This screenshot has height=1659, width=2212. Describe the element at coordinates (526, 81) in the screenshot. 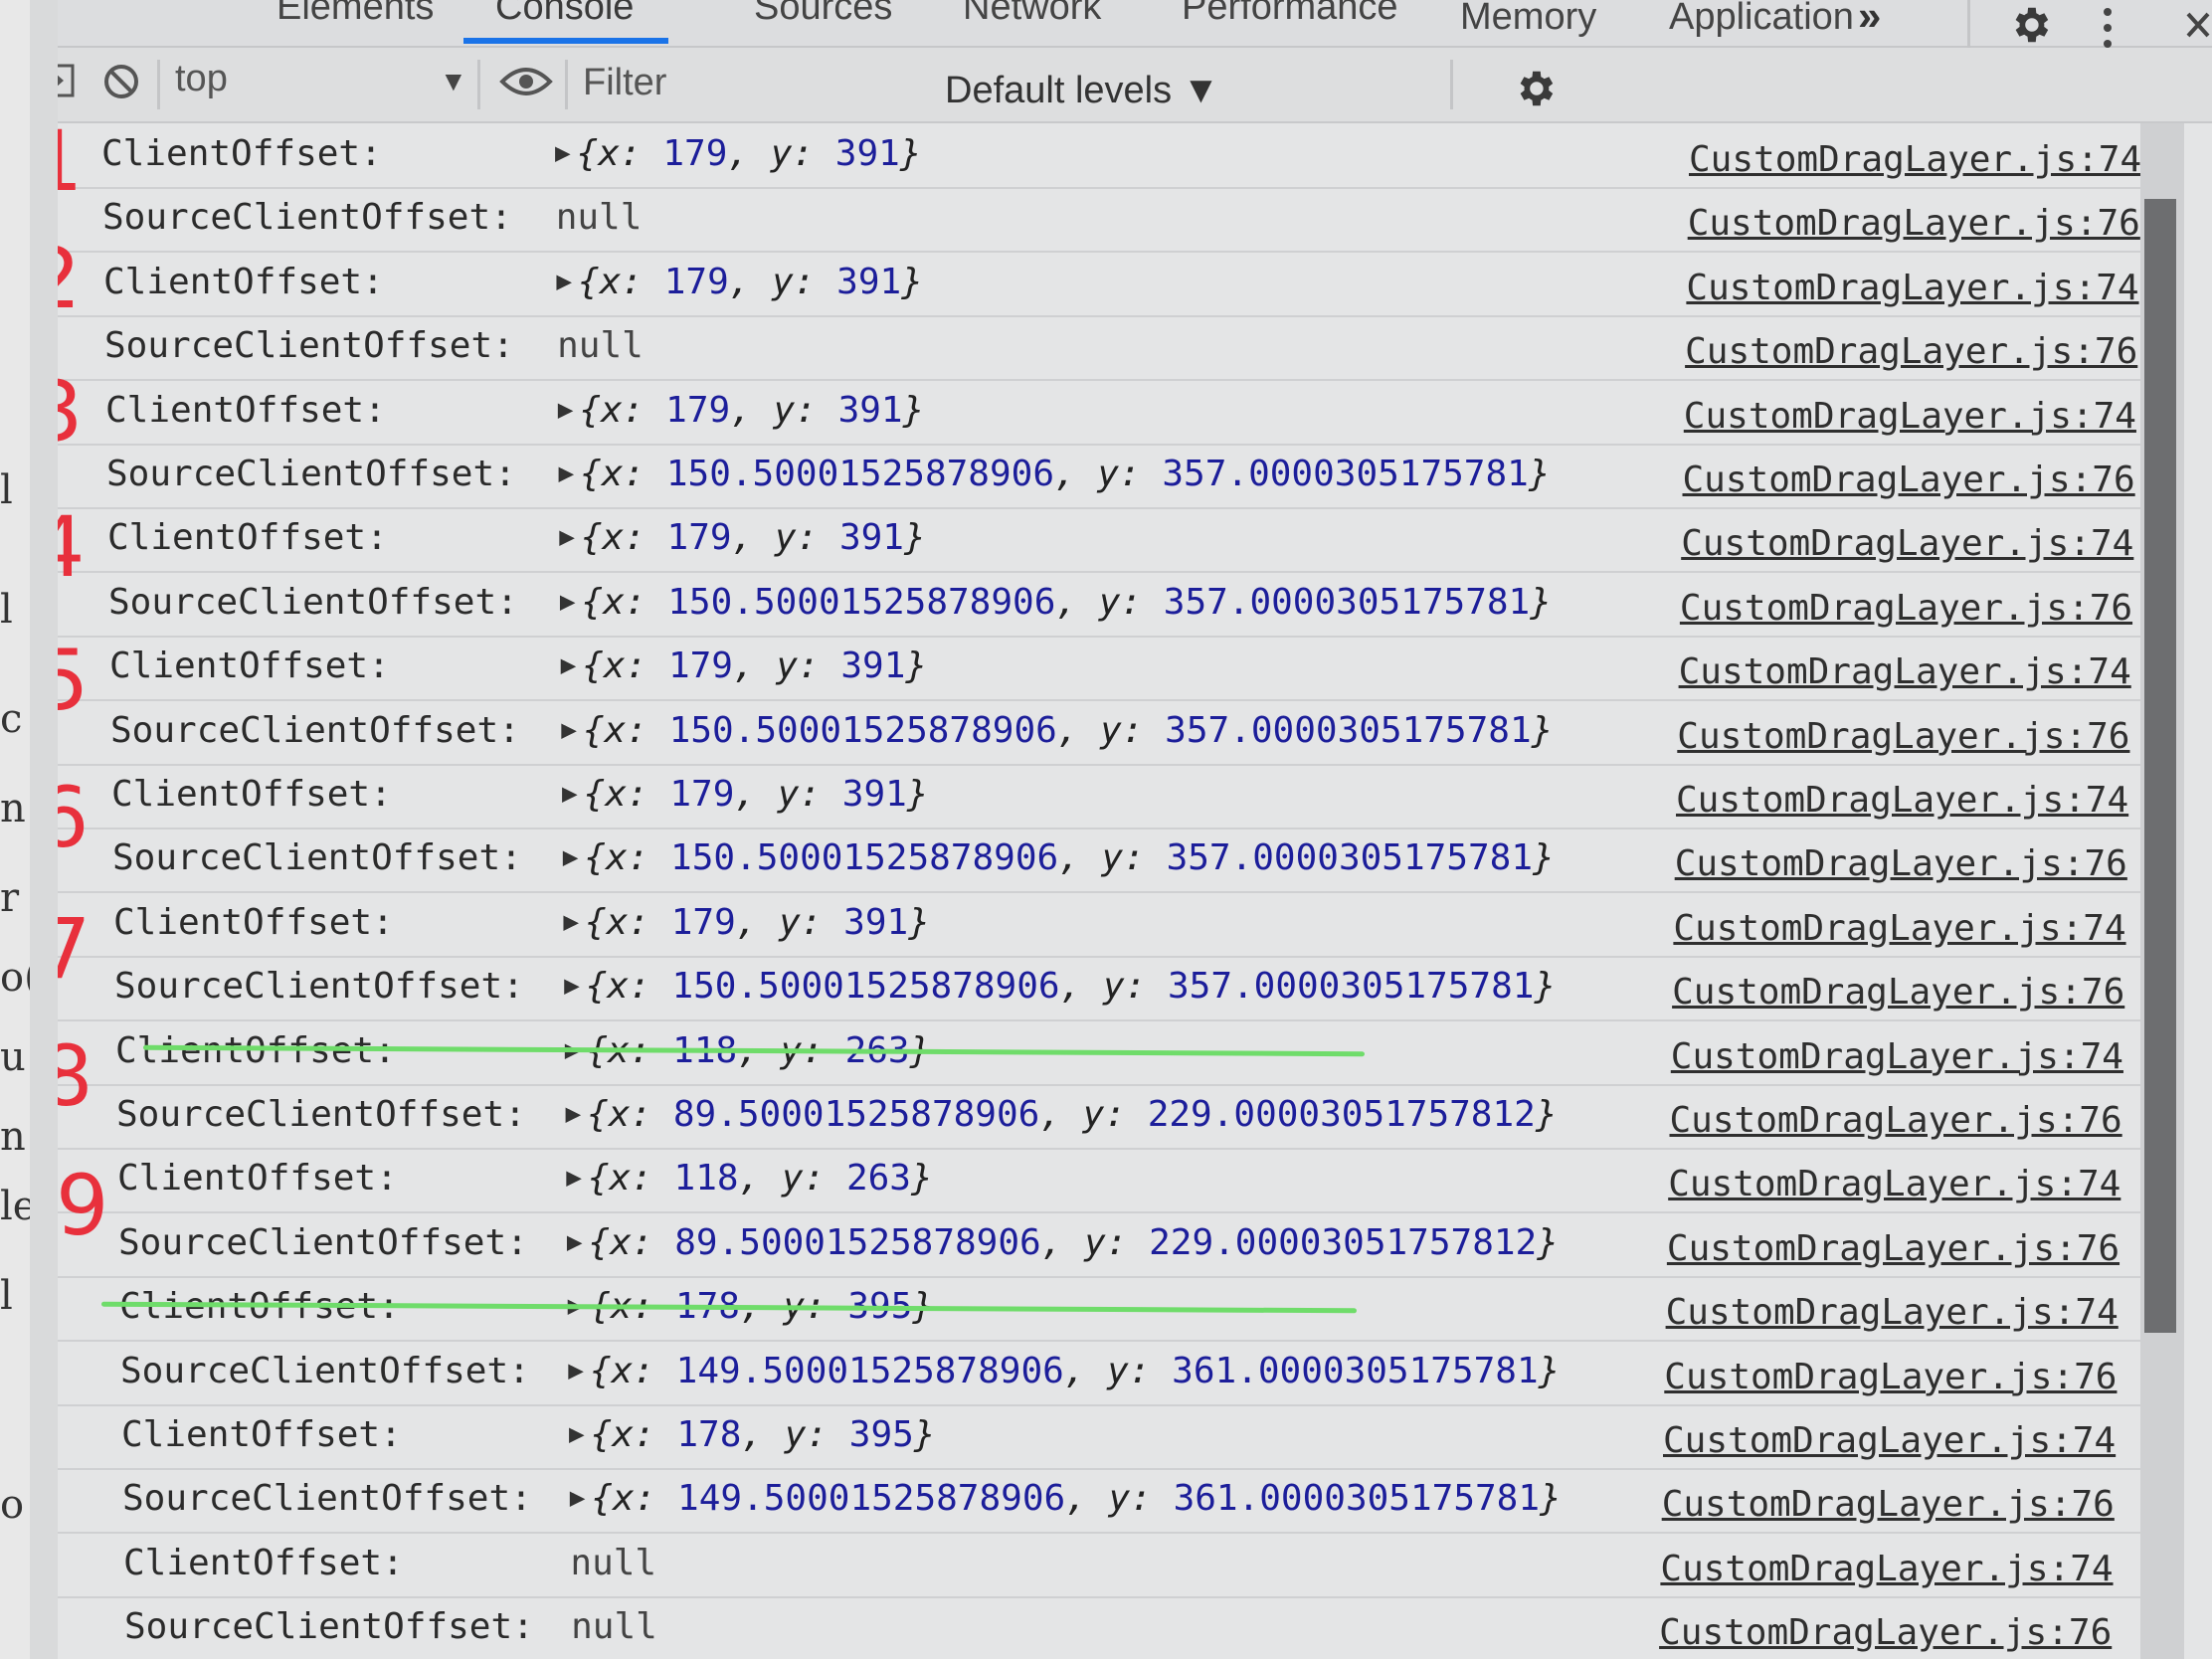

I see `live-expression-eye-icon` at that location.